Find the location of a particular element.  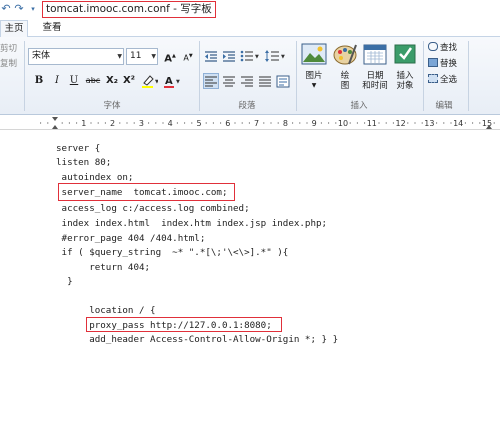

italic-button: I is located at coordinates (57, 81).